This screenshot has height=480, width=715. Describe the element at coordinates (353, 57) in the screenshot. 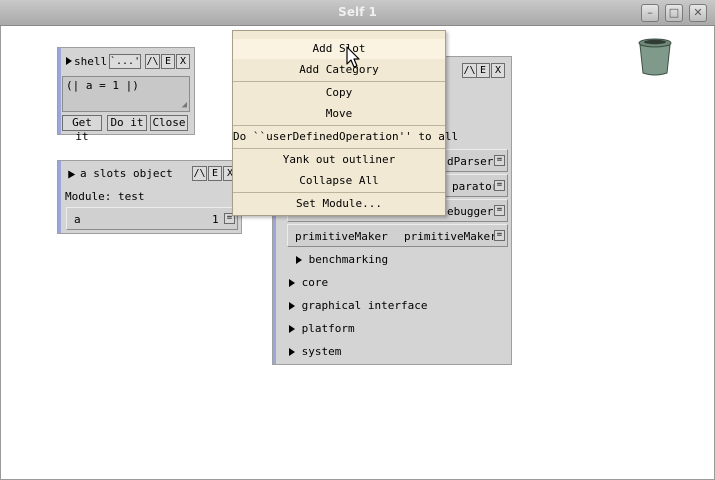

I see `mouse-pointer-icon` at that location.